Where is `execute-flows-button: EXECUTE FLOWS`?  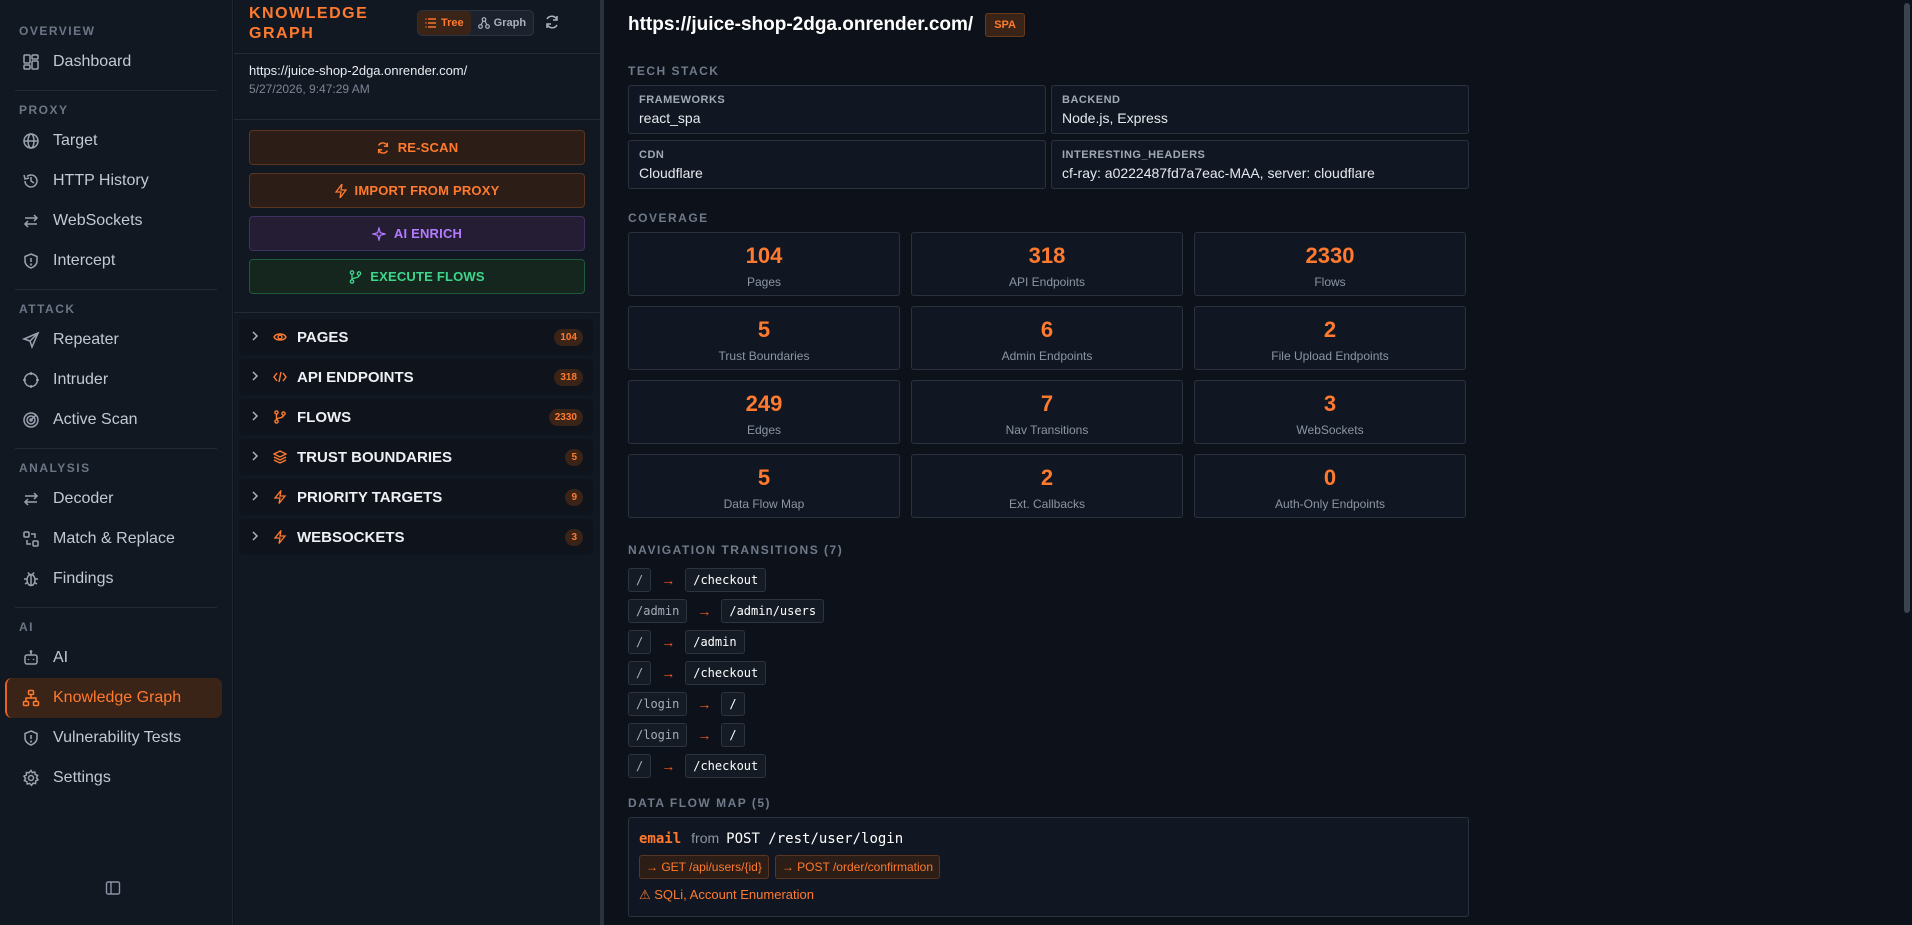 execute-flows-button: EXECUTE FLOWS is located at coordinates (417, 276).